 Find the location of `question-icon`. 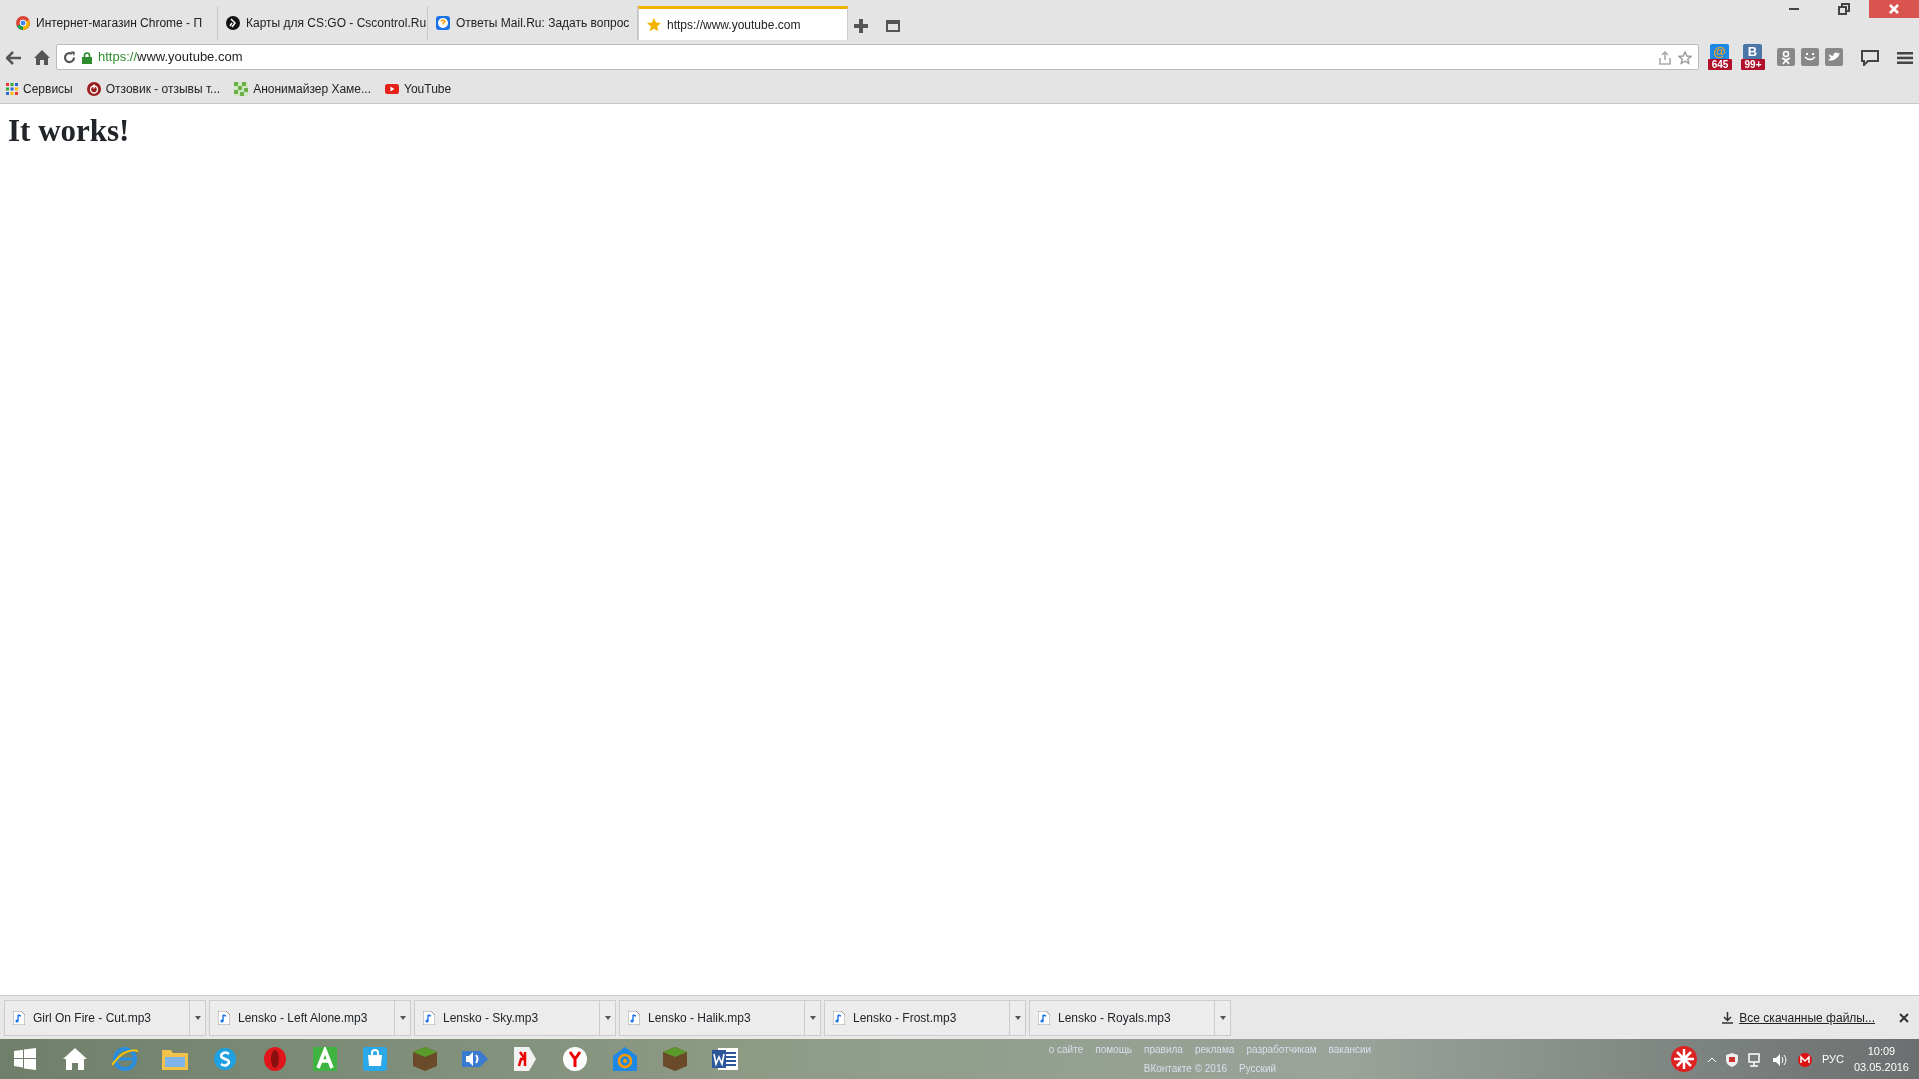

question-icon is located at coordinates (443, 23).